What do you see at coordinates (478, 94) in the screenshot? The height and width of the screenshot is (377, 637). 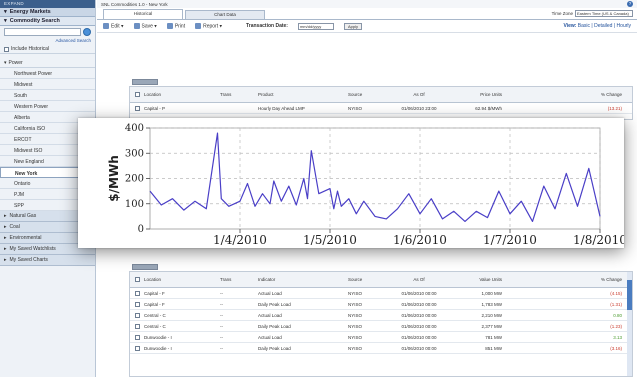 I see `col-price-units: Price Units` at bounding box center [478, 94].